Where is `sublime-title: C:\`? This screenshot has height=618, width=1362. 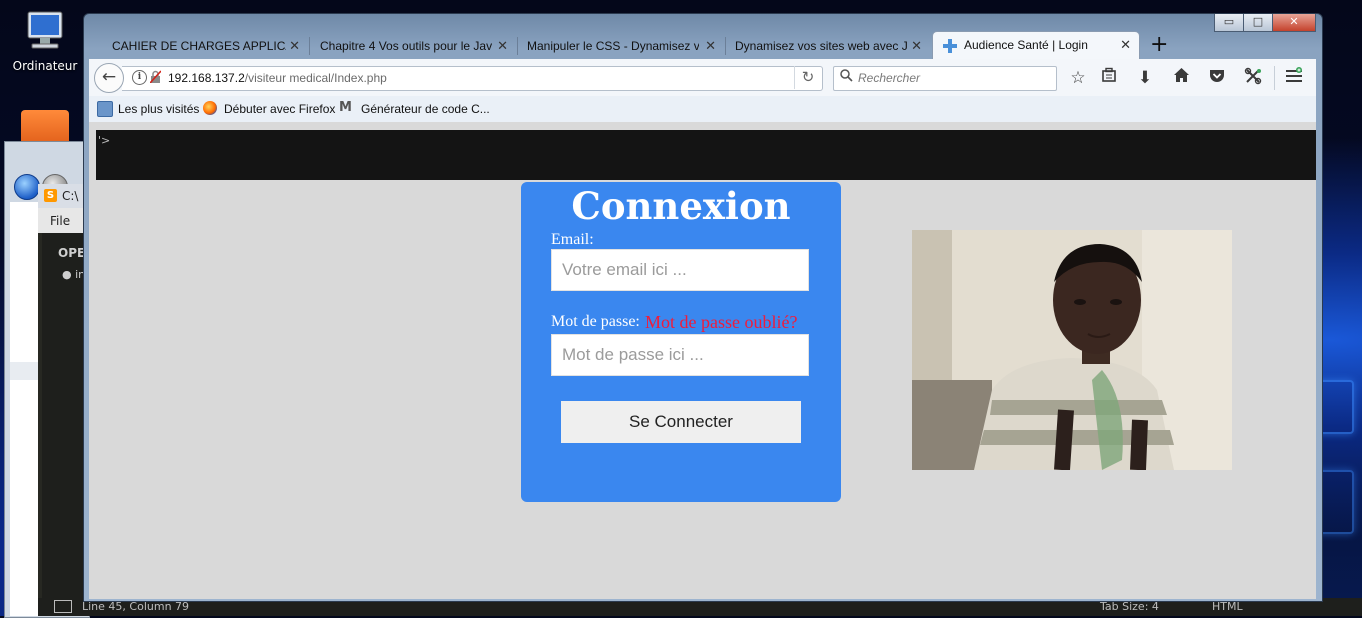 sublime-title: C:\ is located at coordinates (70, 196).